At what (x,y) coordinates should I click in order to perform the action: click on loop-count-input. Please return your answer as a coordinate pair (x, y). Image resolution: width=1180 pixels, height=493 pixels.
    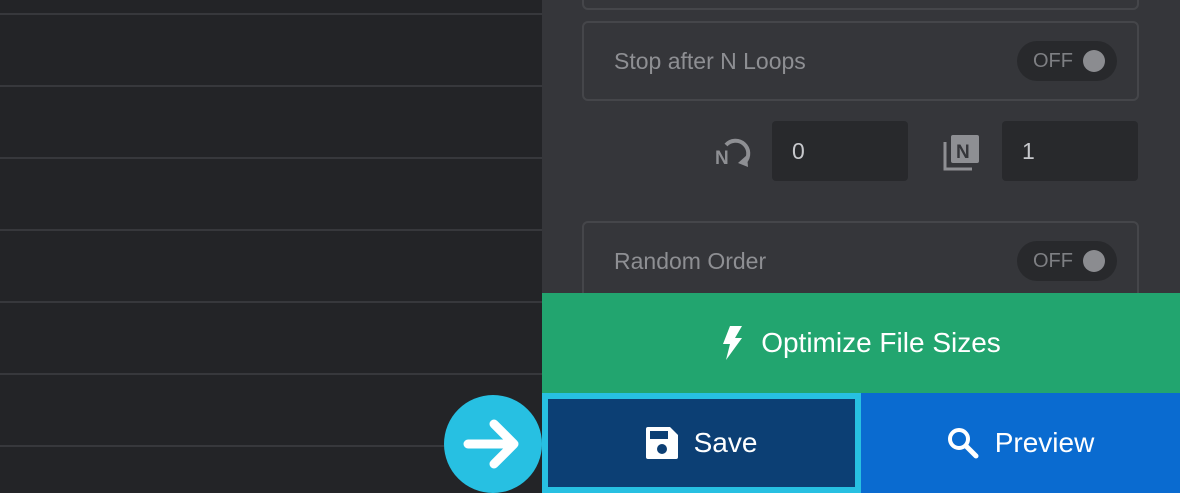
    Looking at the image, I should click on (840, 151).